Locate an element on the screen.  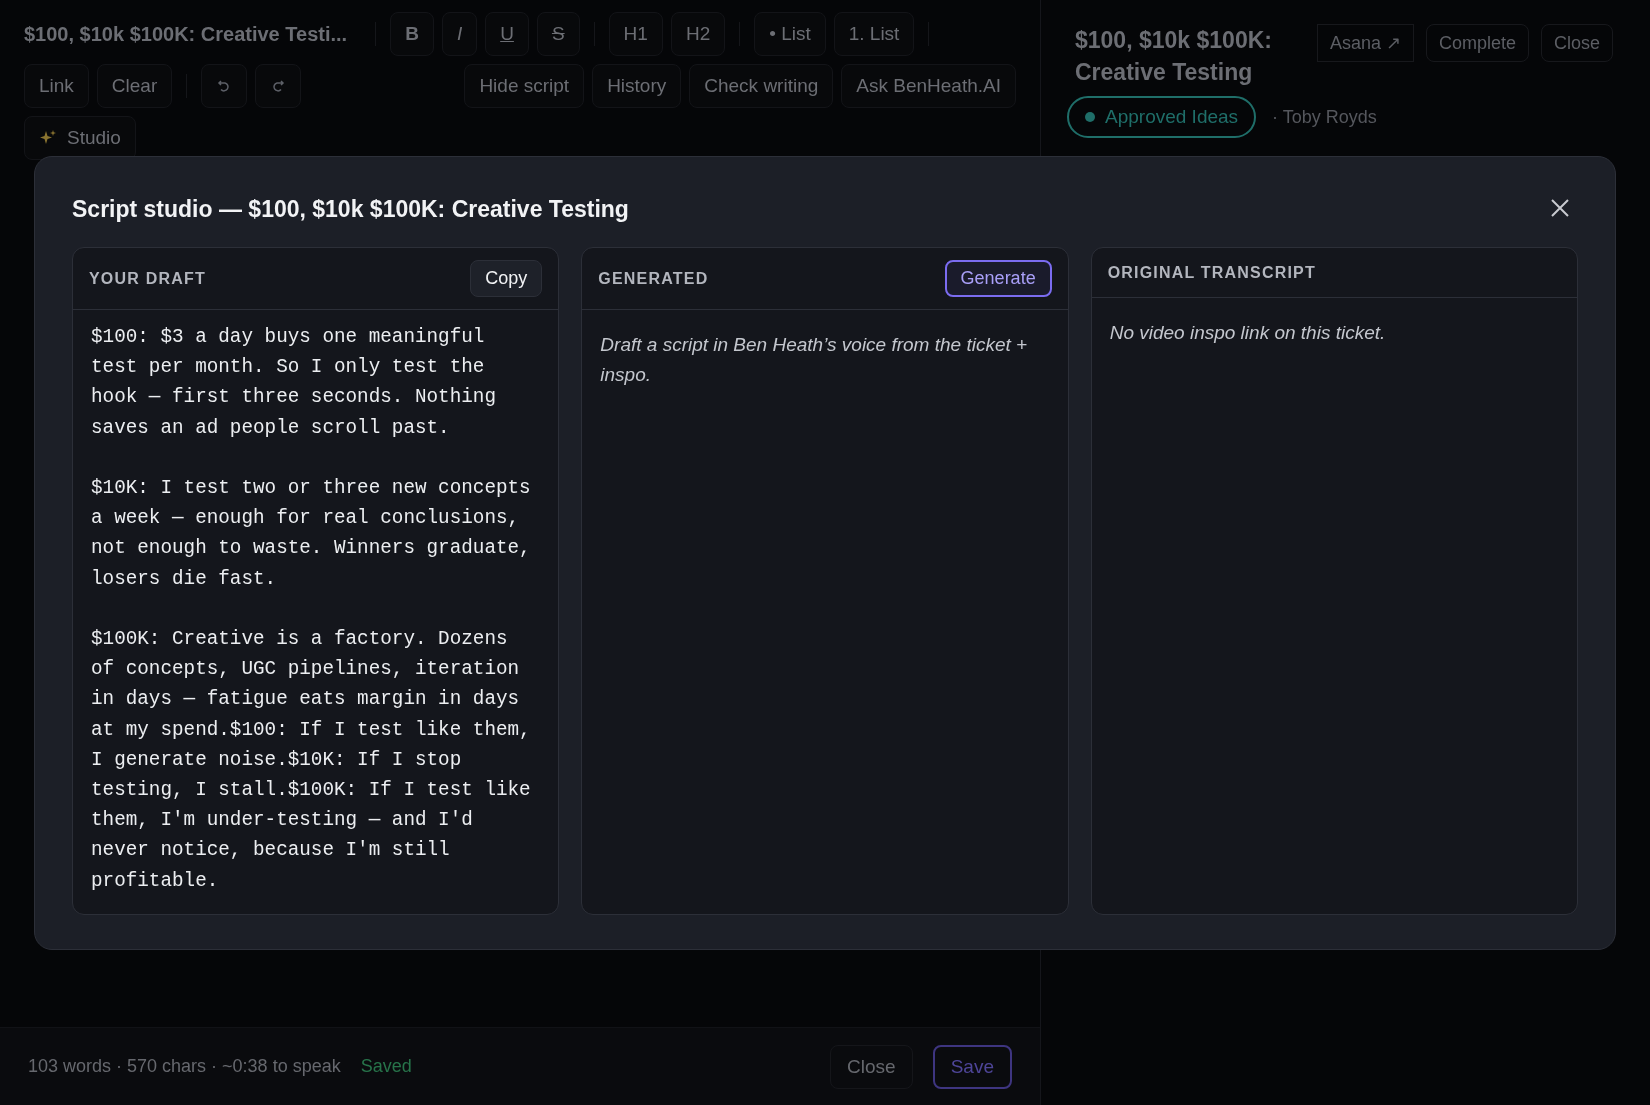
save-status: Saved is located at coordinates (386, 1066).